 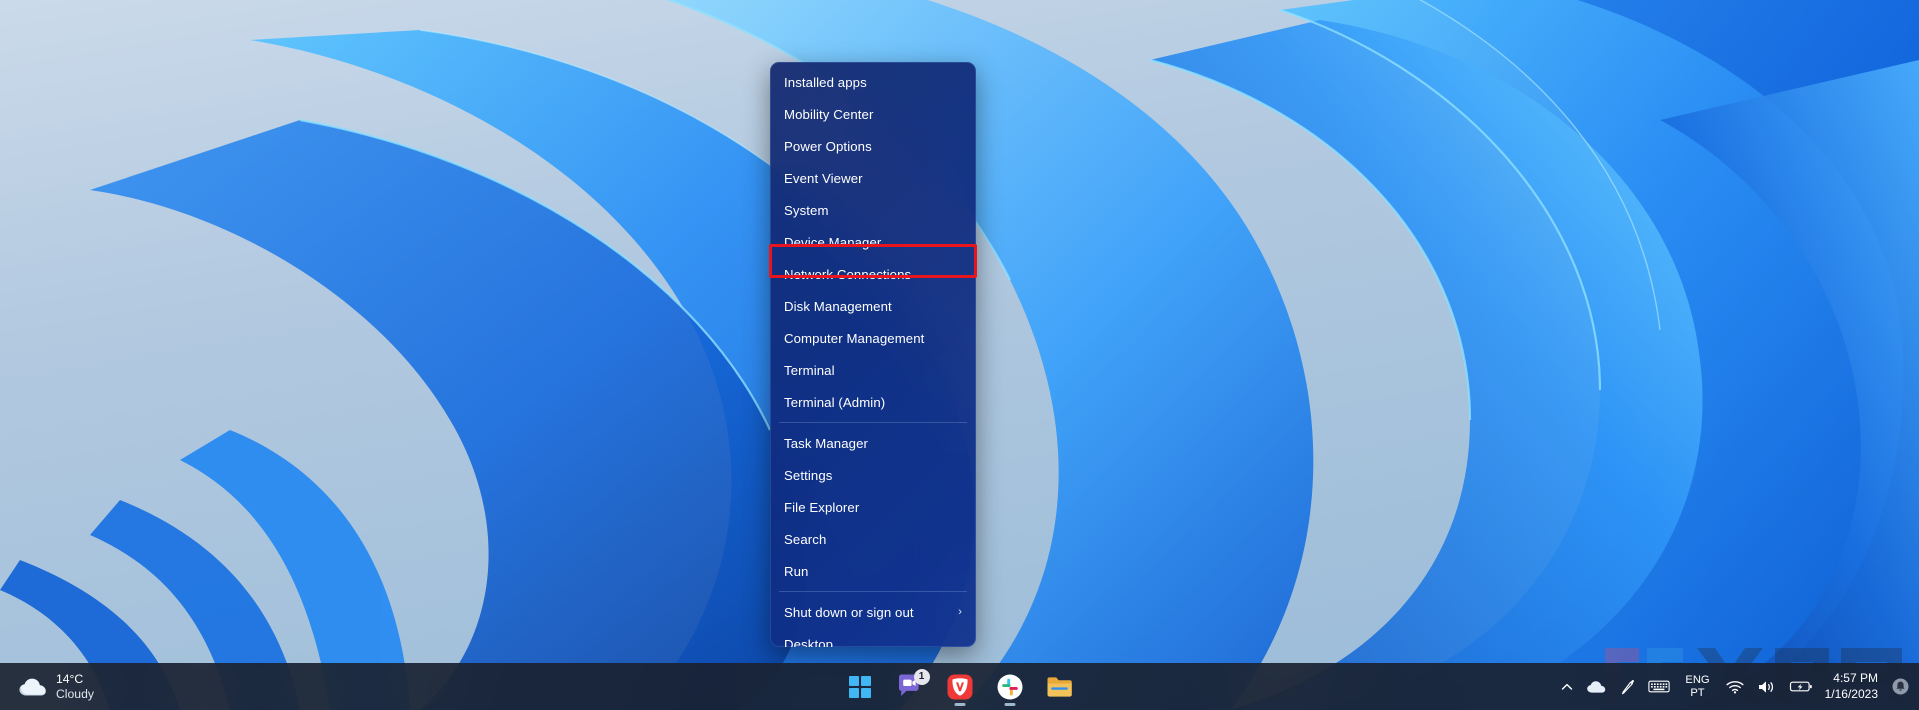 What do you see at coordinates (825, 82) in the screenshot?
I see `menu-item-label: Installed apps` at bounding box center [825, 82].